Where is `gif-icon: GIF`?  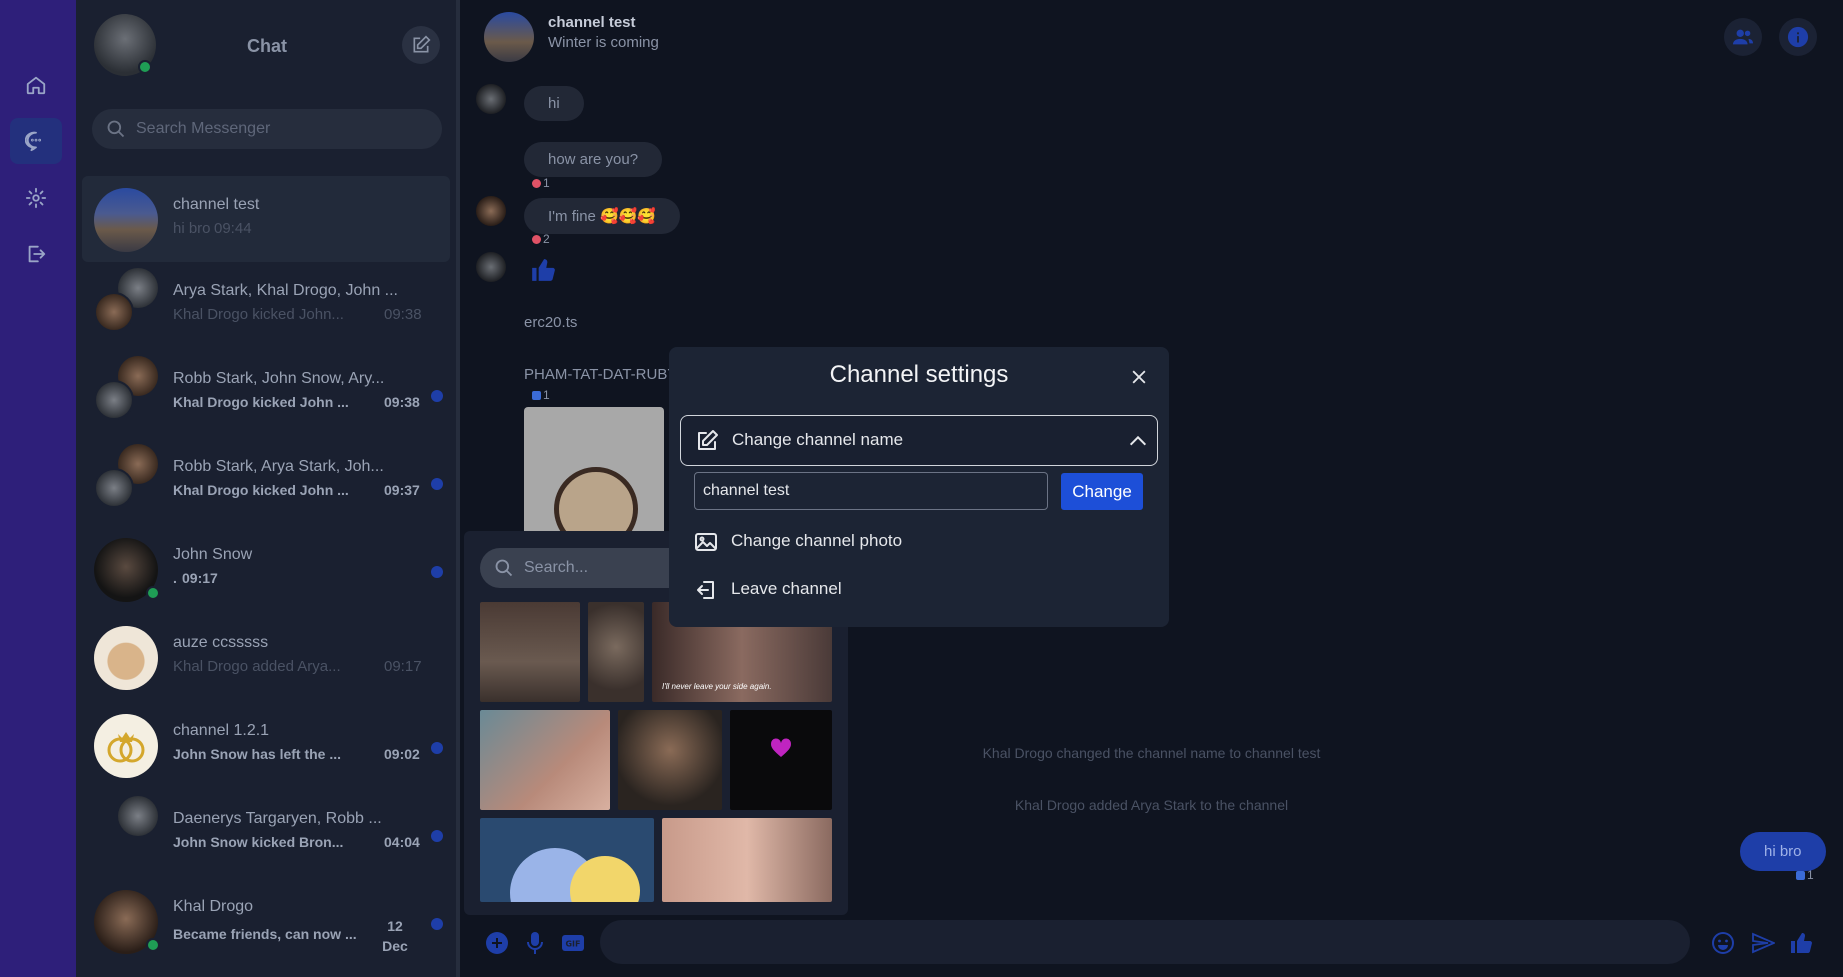
gif-icon: GIF is located at coordinates (573, 943).